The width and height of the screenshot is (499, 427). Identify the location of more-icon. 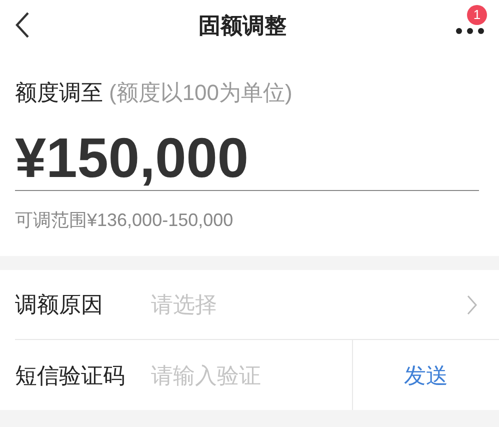
(470, 31).